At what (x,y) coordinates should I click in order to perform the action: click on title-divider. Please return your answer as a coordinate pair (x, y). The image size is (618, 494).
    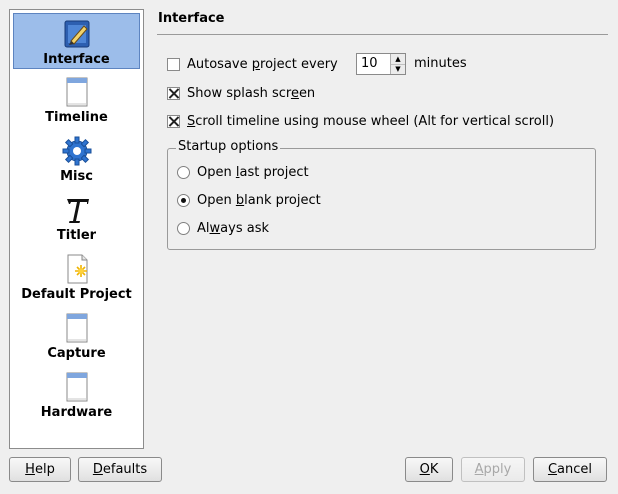
    Looking at the image, I should click on (382, 34).